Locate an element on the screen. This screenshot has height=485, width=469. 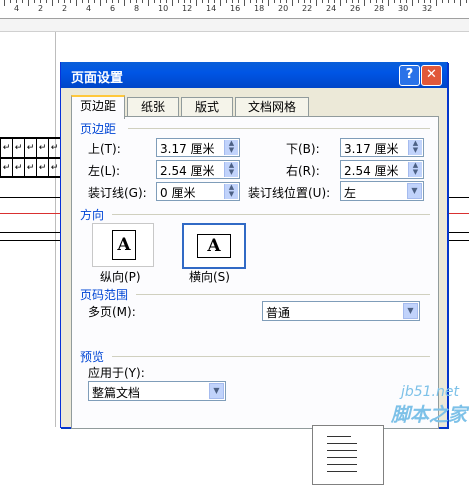
gutter-value: 0 厘米 is located at coordinates (178, 193).